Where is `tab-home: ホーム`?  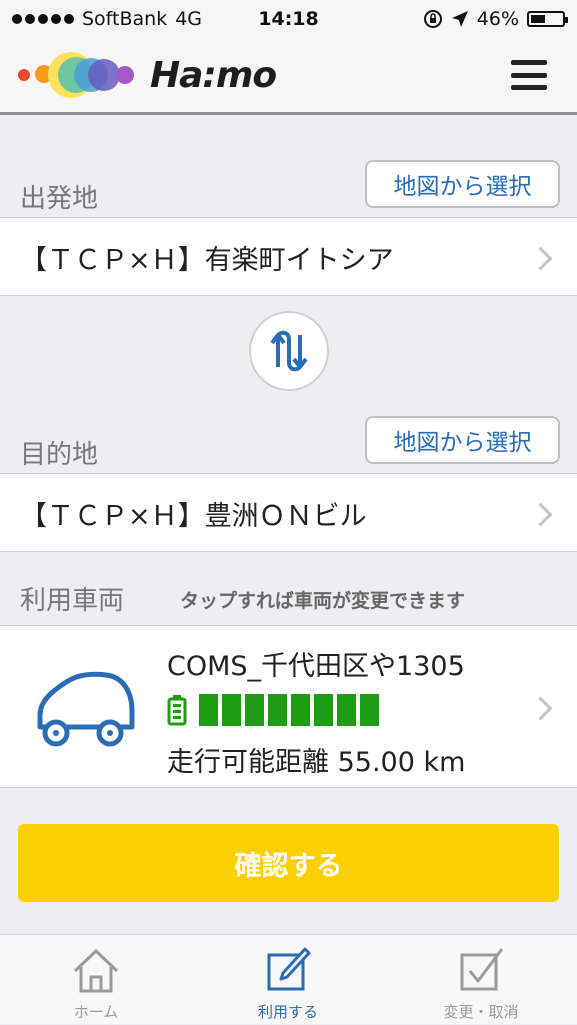 tab-home: ホーム is located at coordinates (96, 980).